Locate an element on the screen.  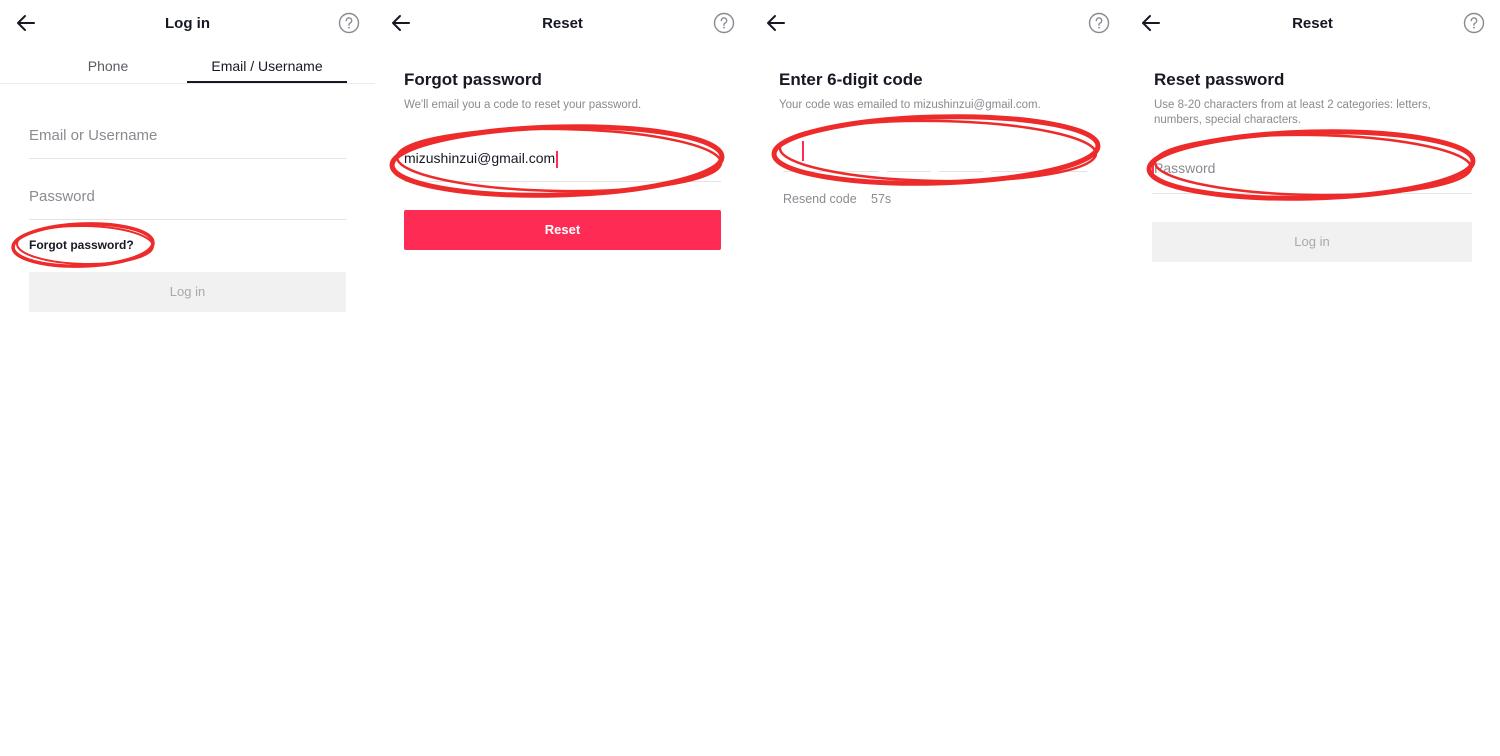
tab-phone: Phone is located at coordinates (108, 66).